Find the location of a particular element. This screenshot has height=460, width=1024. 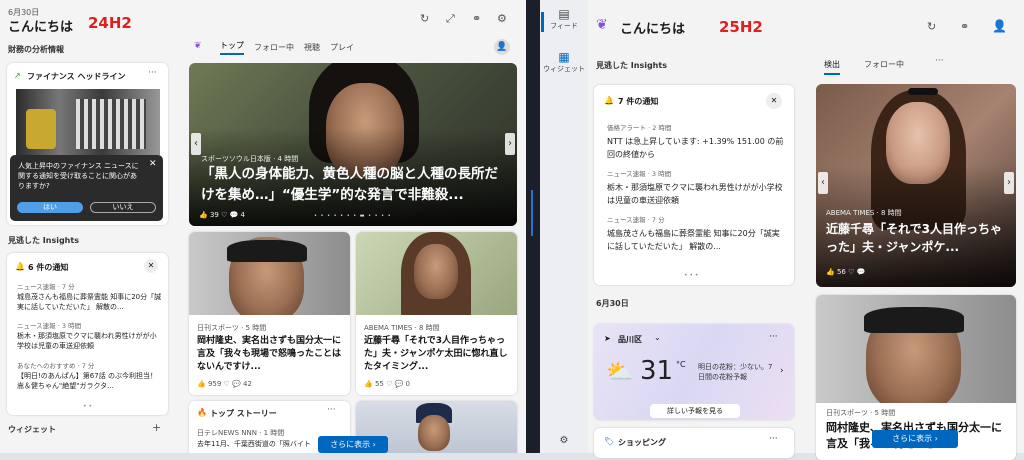

feed-tabs: トップ フォロー中 視聴 プレイ is located at coordinates (287, 47).